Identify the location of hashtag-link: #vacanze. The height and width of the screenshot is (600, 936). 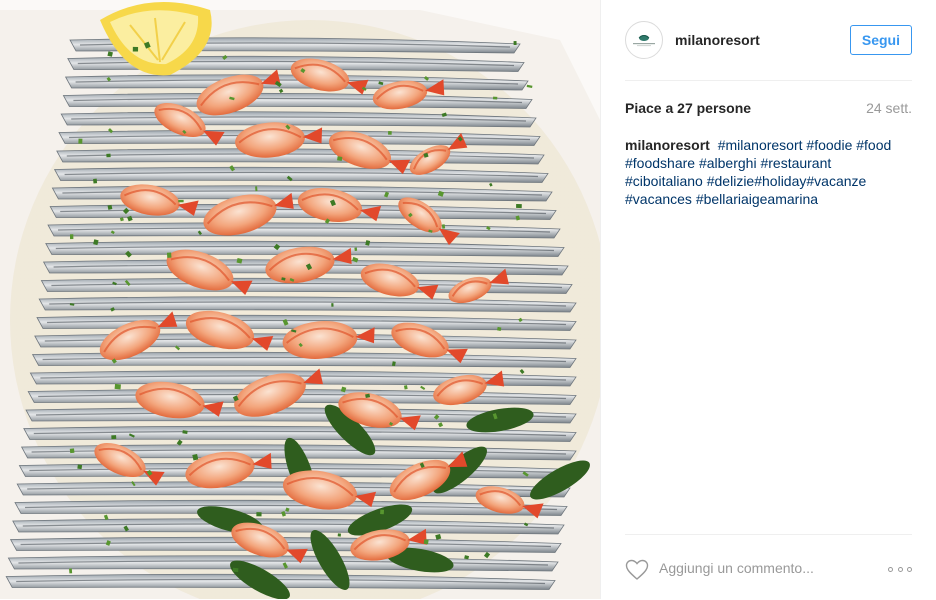
(836, 181).